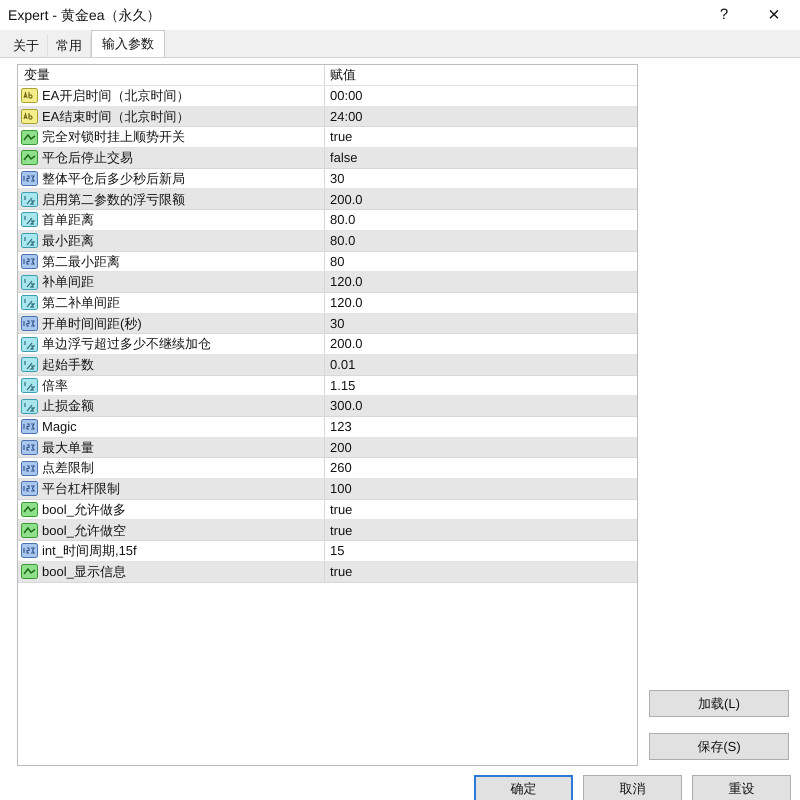  Describe the element at coordinates (84, 531) in the screenshot. I see `parameter-name: bool_允许做空` at that location.